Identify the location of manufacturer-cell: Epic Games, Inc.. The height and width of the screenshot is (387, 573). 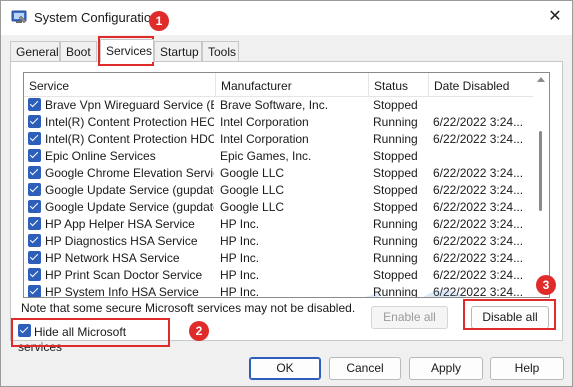
(266, 156).